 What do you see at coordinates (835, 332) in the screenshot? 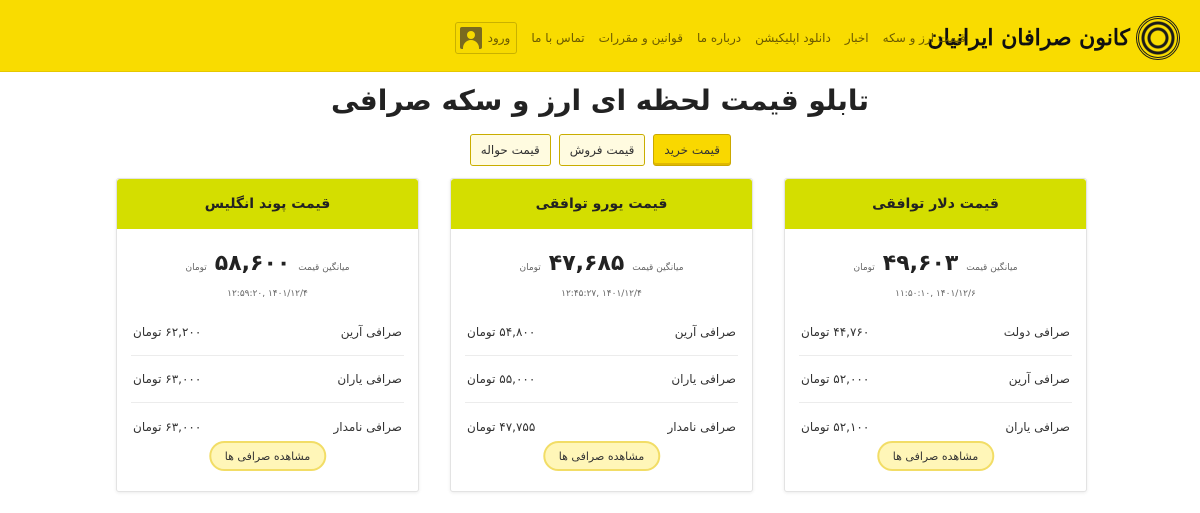
I see `exchange-price: ۴۴,۷۶۰ تومان` at bounding box center [835, 332].